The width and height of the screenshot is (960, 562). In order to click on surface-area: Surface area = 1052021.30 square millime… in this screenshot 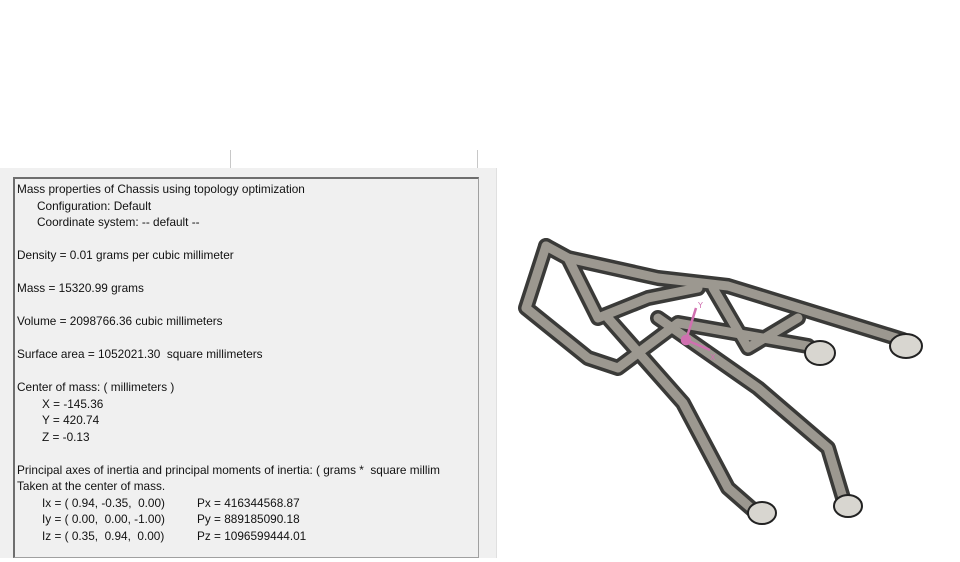, I will do `click(140, 354)`.